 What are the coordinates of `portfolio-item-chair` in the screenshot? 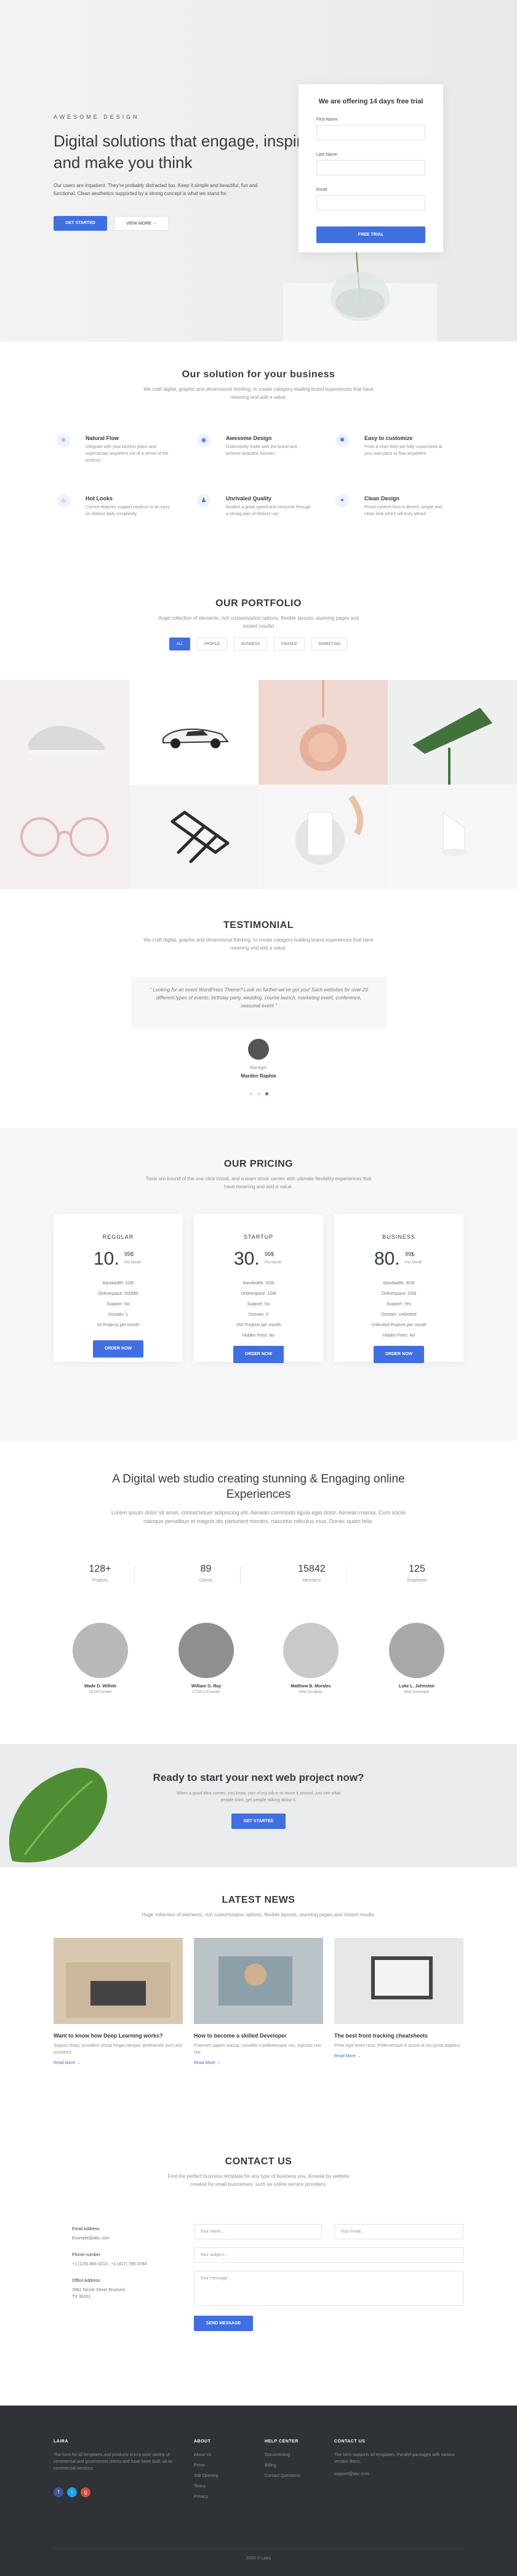 It's located at (194, 837).